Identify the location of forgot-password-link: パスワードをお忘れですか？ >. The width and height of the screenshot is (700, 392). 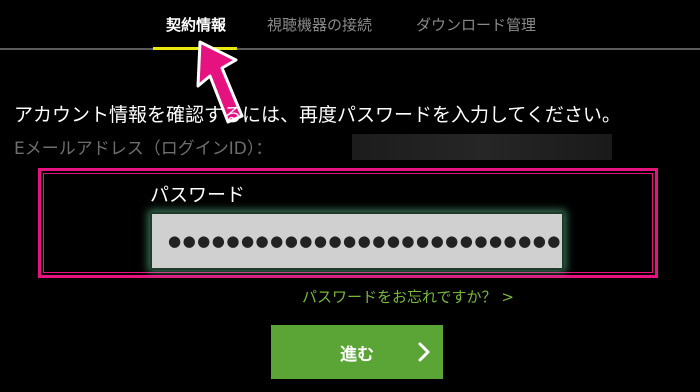
(408, 296).